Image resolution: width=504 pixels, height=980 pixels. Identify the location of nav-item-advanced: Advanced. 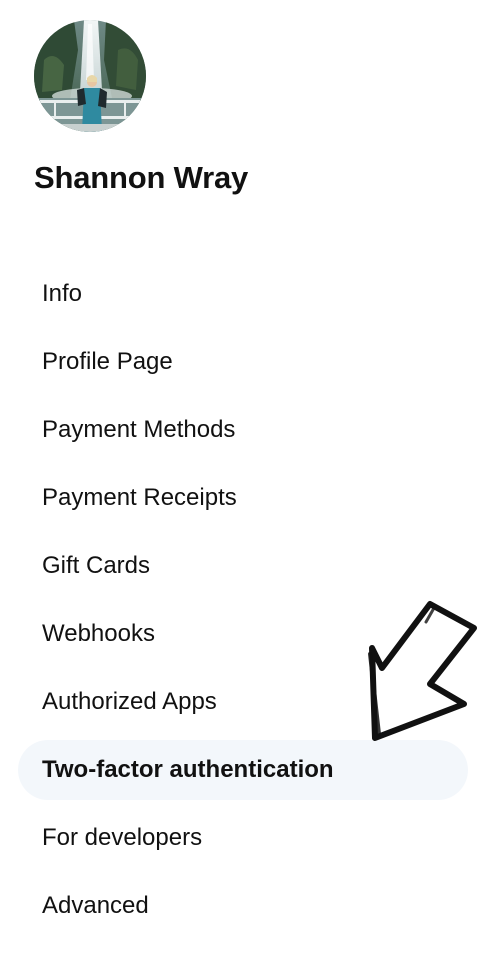
(243, 906).